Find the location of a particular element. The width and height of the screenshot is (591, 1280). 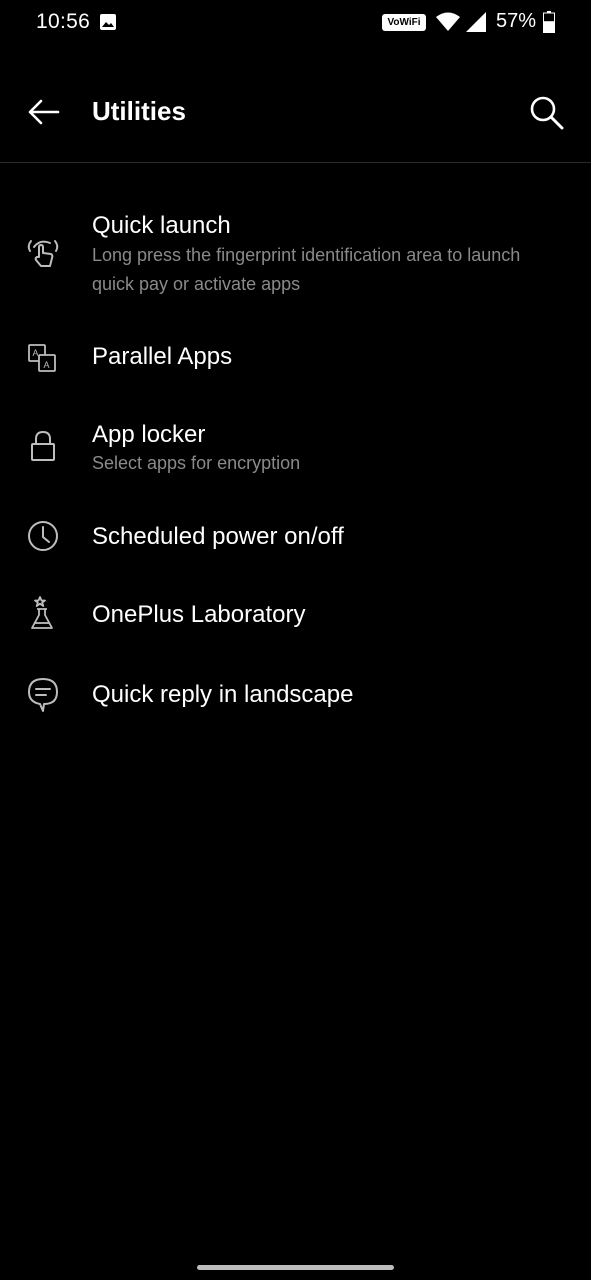

search-icon is located at coordinates (547, 113).